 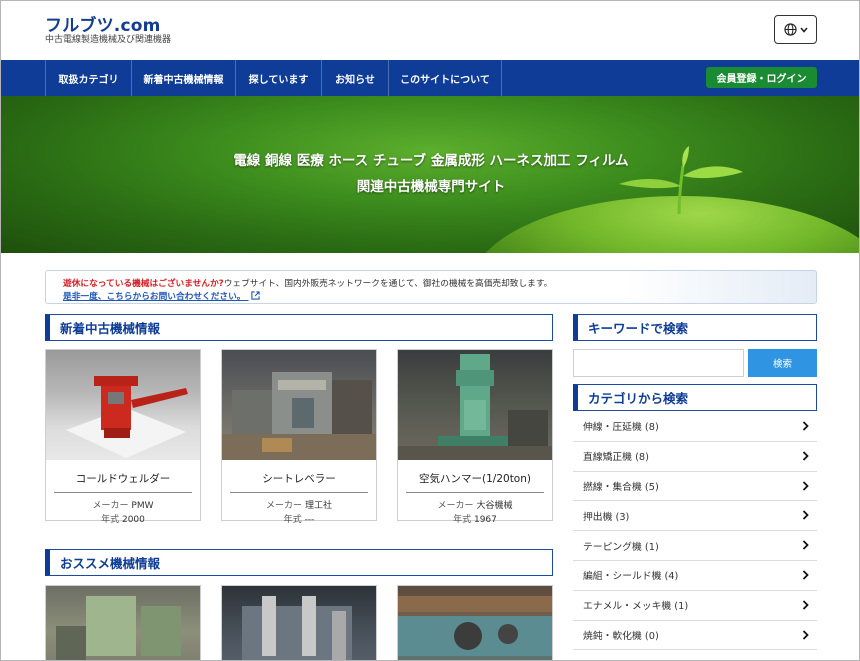 What do you see at coordinates (88, 78) in the screenshot?
I see `nav-item-categories: 取扱カテゴリ` at bounding box center [88, 78].